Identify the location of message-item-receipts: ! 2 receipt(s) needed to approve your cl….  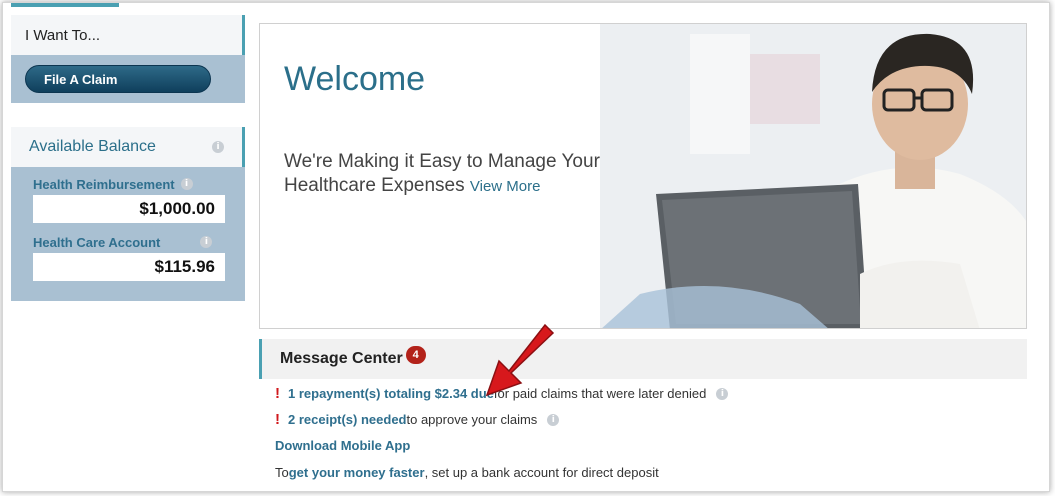
(417, 419).